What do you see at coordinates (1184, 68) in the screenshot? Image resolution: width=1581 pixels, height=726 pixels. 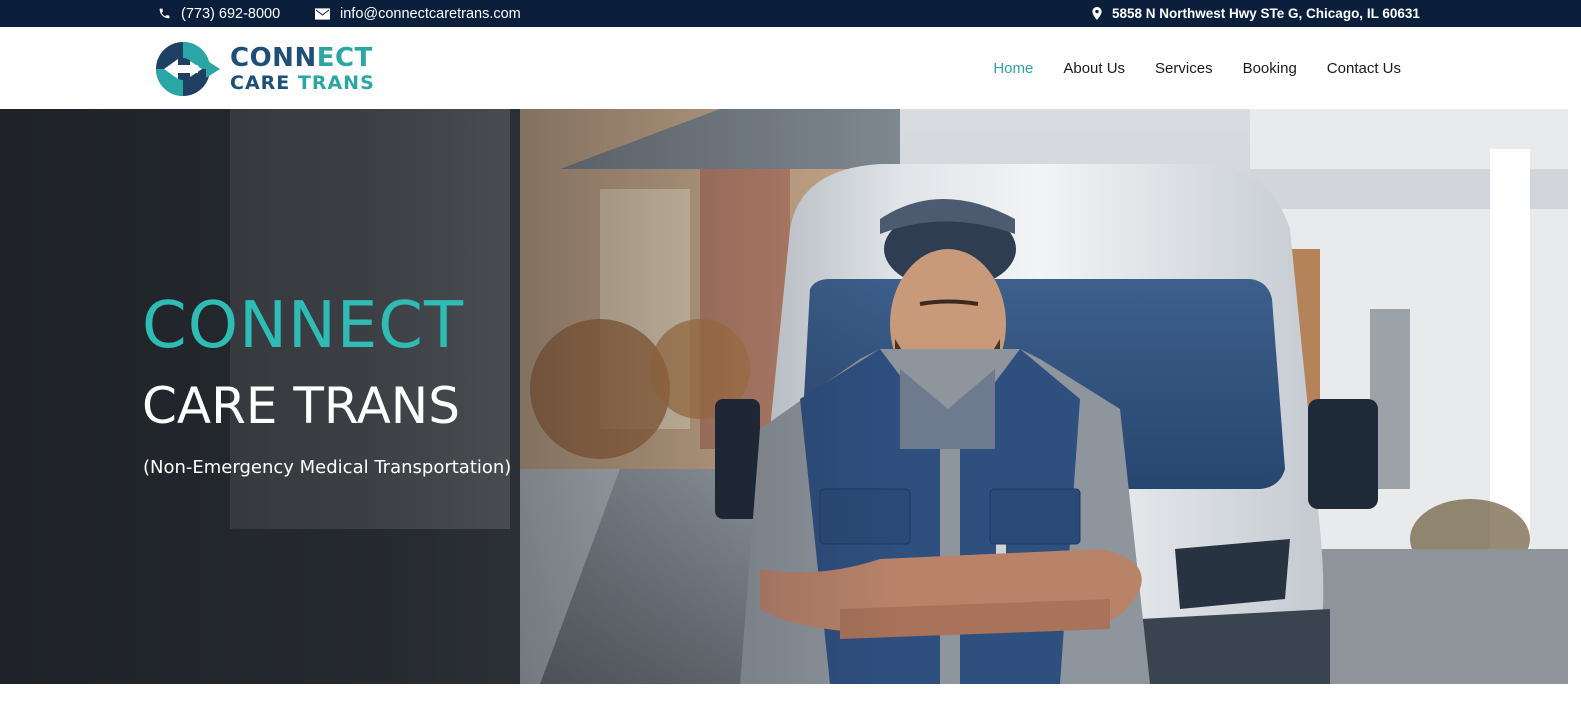 I see `nav-item-services: Services` at bounding box center [1184, 68].